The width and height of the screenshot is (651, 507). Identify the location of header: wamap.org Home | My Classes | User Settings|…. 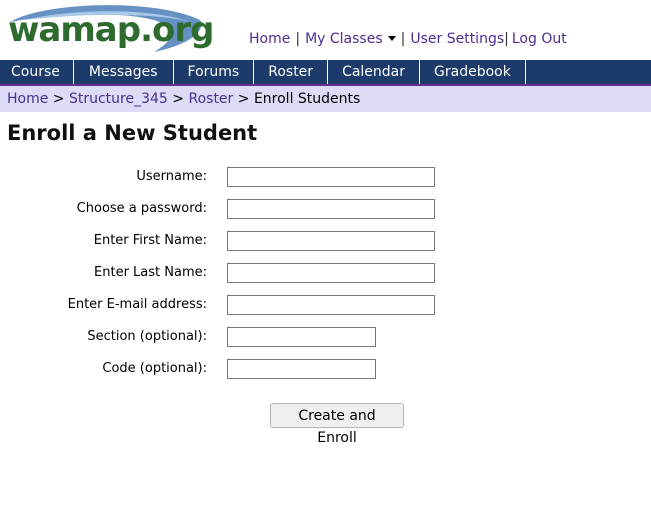
(325, 30).